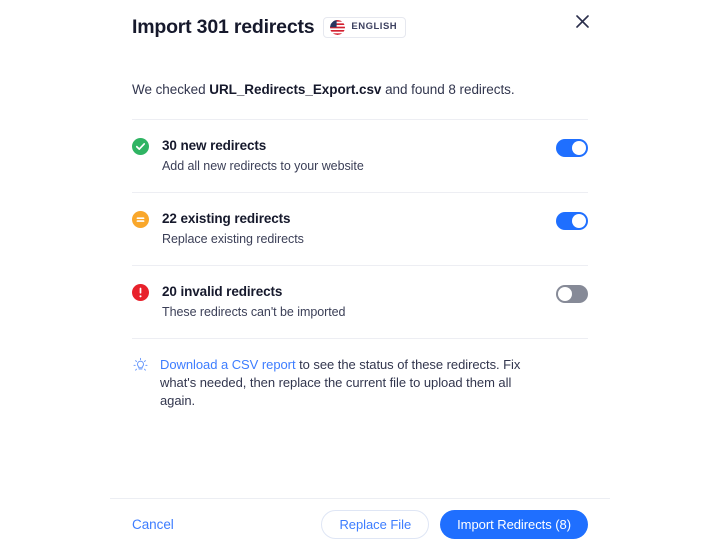  I want to click on equals-circle-icon, so click(140, 219).